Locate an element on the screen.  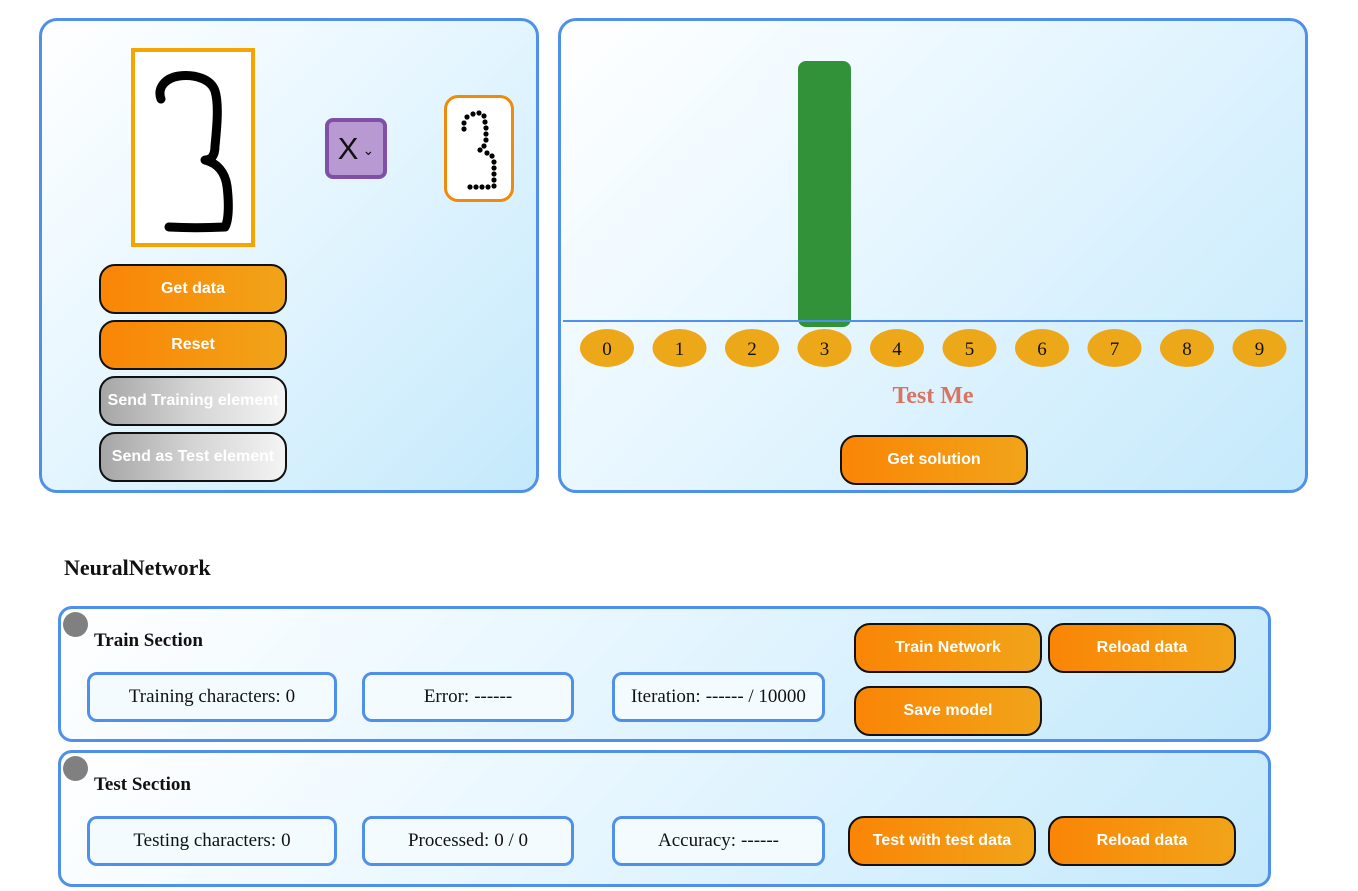
test-status-indicator is located at coordinates (75, 768).